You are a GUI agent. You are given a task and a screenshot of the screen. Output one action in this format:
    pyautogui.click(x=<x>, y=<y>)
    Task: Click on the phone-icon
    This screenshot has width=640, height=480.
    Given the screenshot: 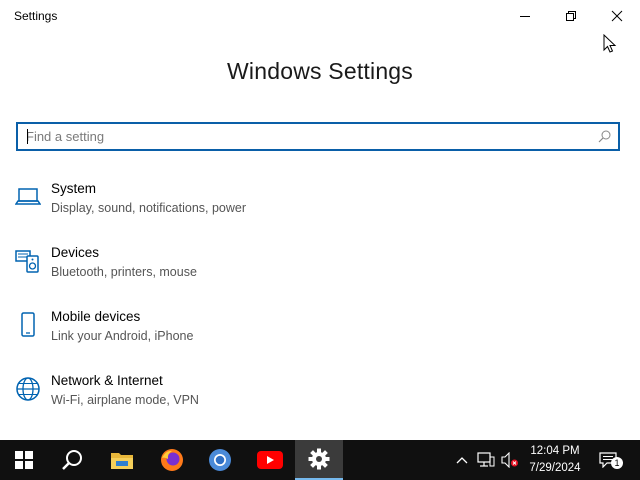 What is the action you would take?
    pyautogui.click(x=28, y=325)
    